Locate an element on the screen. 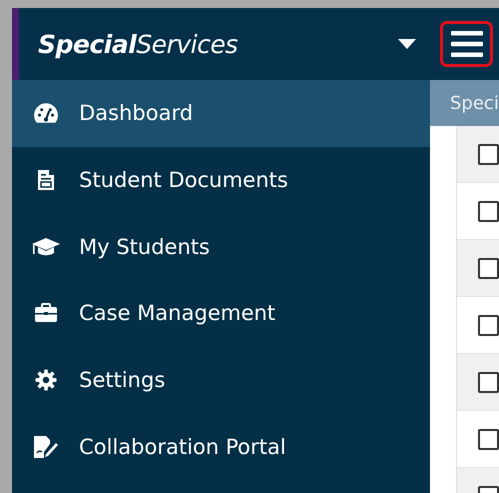 This screenshot has width=499, height=493. caret-icon is located at coordinates (407, 44).